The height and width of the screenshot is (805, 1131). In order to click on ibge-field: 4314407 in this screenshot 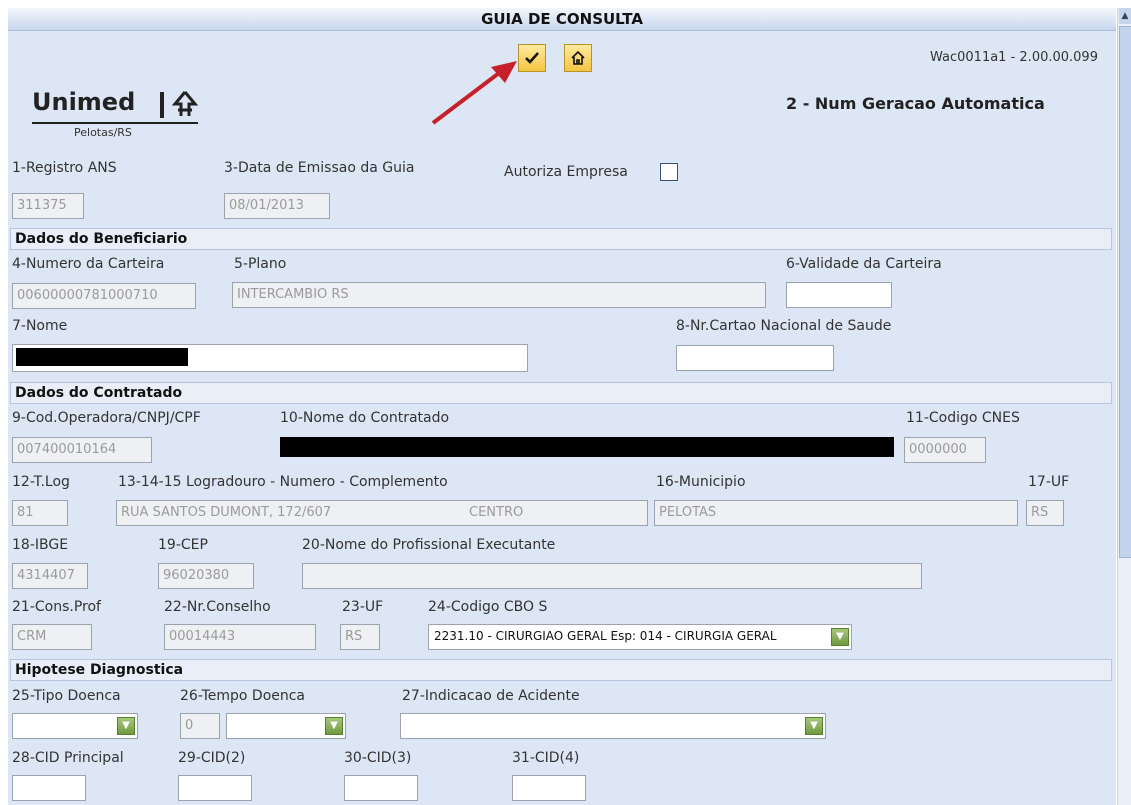, I will do `click(50, 576)`.